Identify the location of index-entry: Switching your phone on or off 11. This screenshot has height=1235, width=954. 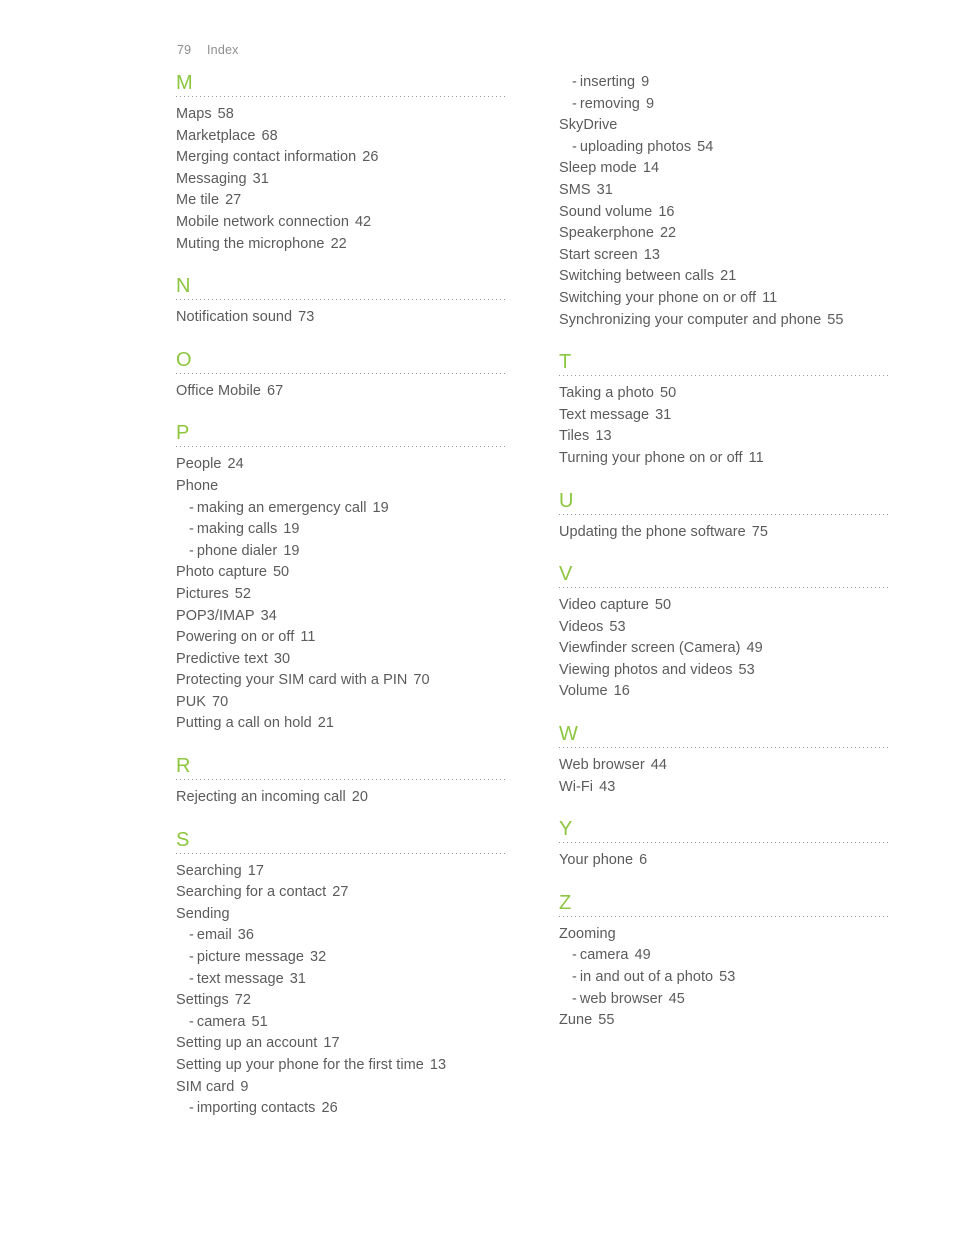
(724, 299).